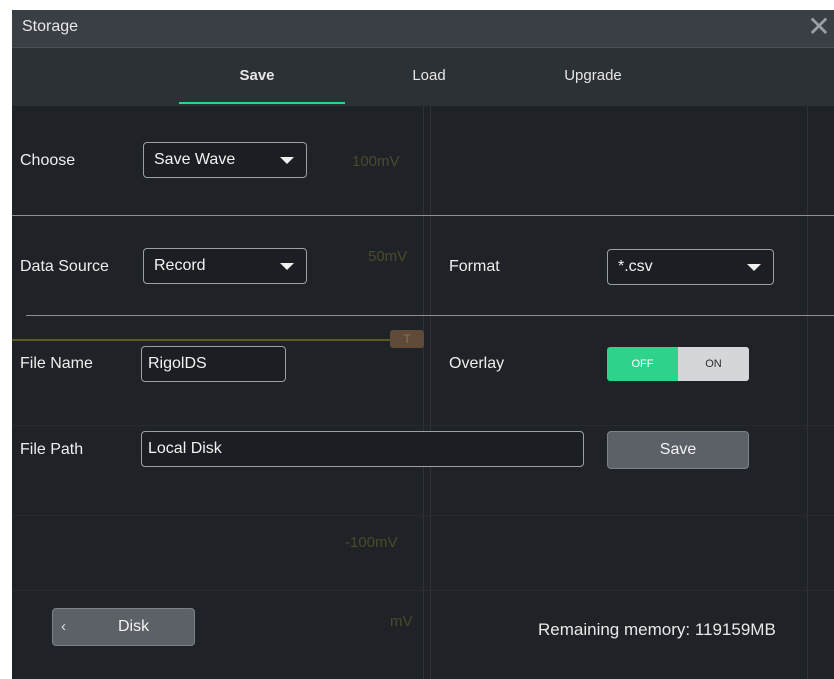  Describe the element at coordinates (474, 266) in the screenshot. I see `format-label: Format` at that location.